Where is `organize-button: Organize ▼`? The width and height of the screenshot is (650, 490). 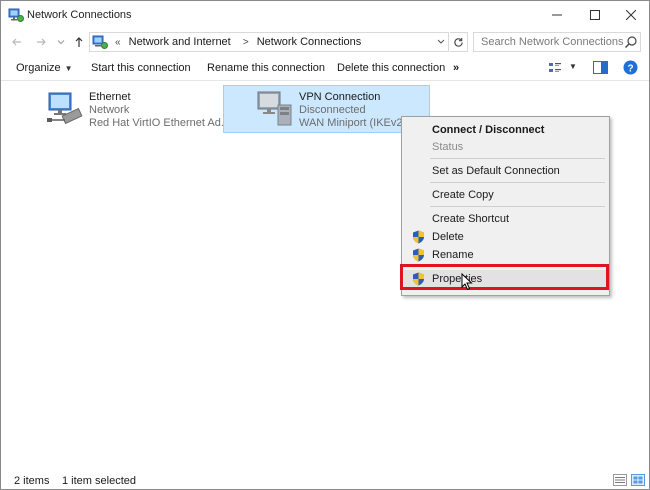 organize-button: Organize ▼ is located at coordinates (44, 68).